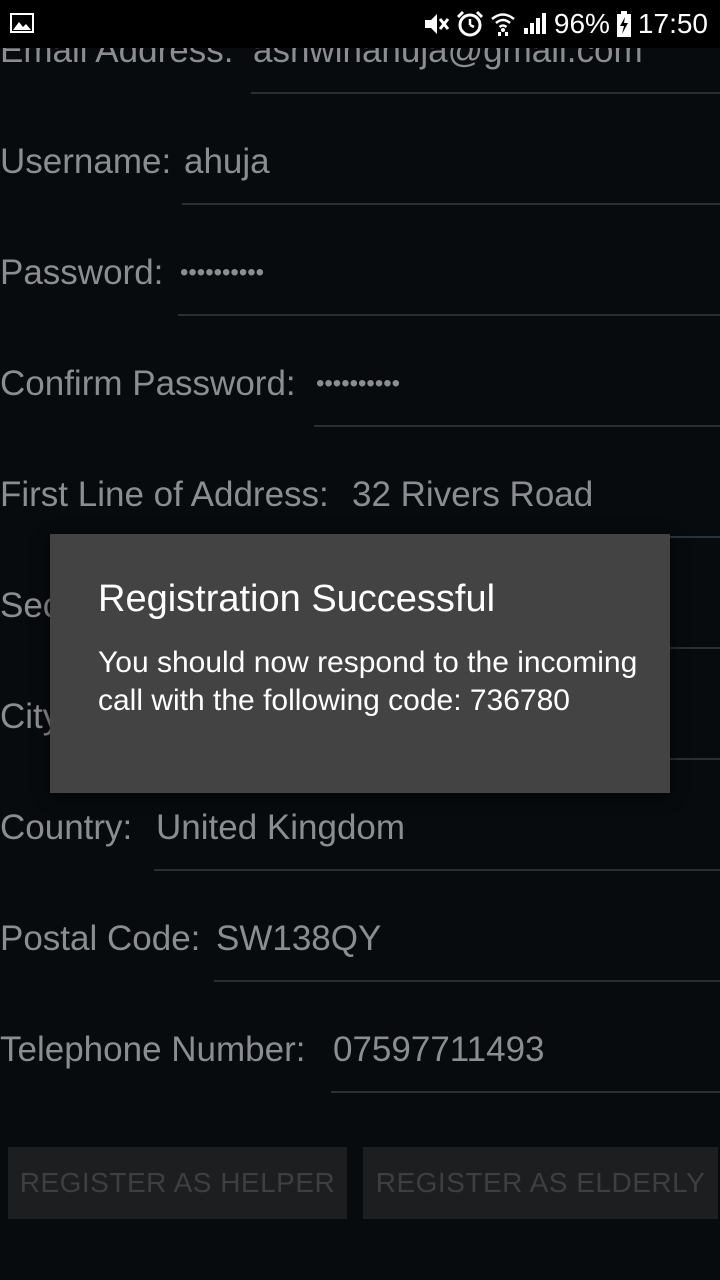 The width and height of the screenshot is (720, 1280). What do you see at coordinates (360, 24) in the screenshot?
I see `status-bar: 96% 17:50` at bounding box center [360, 24].